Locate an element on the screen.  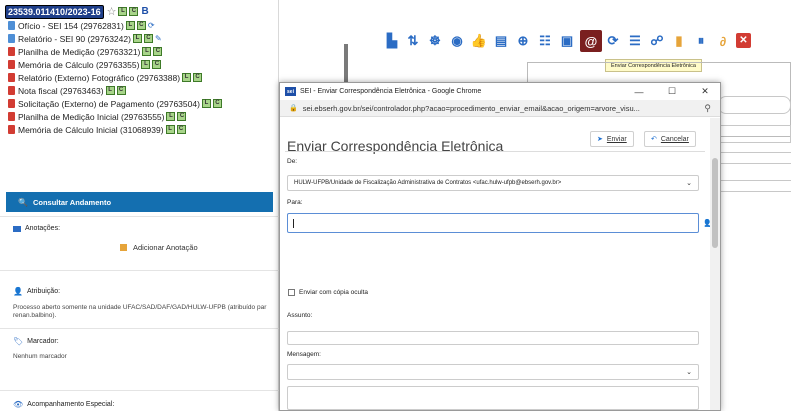
users-group-icon: ☍ is located at coordinates (657, 41).